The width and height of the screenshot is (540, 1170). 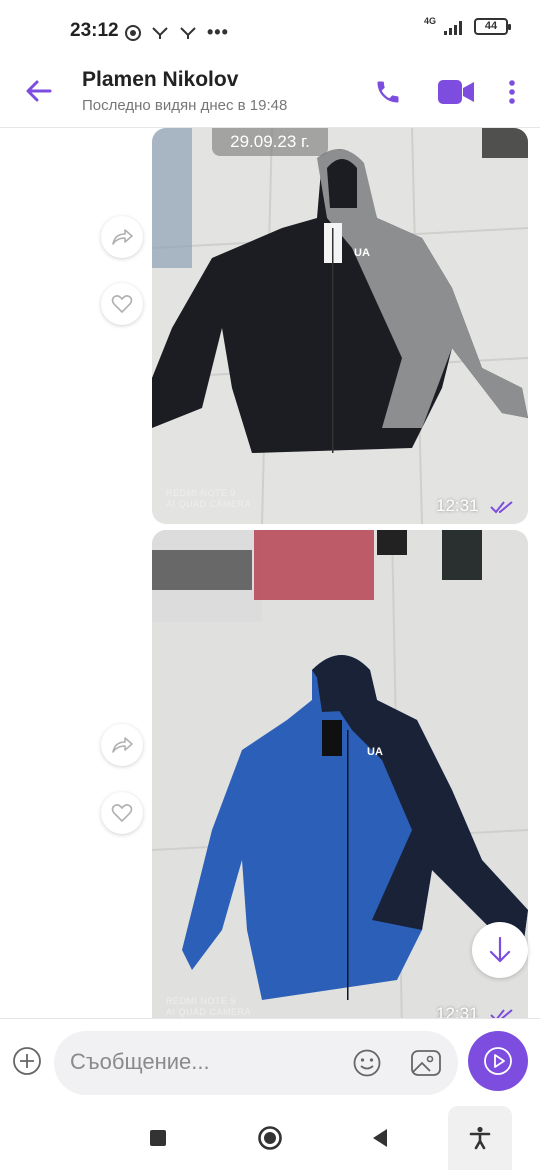 I want to click on kebab-menu-icon, so click(x=512, y=92).